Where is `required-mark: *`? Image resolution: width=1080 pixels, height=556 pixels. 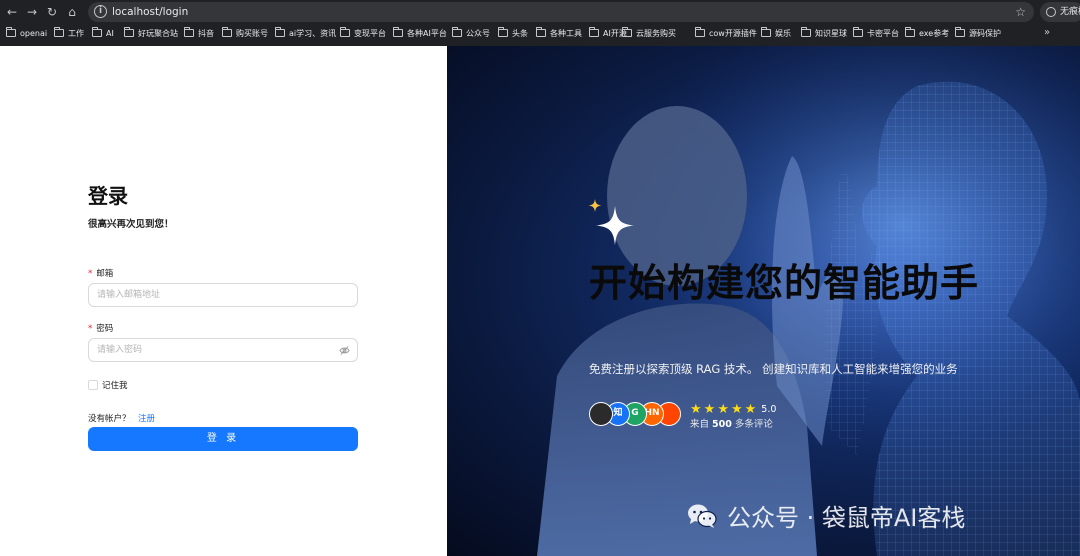 required-mark: * is located at coordinates (90, 329).